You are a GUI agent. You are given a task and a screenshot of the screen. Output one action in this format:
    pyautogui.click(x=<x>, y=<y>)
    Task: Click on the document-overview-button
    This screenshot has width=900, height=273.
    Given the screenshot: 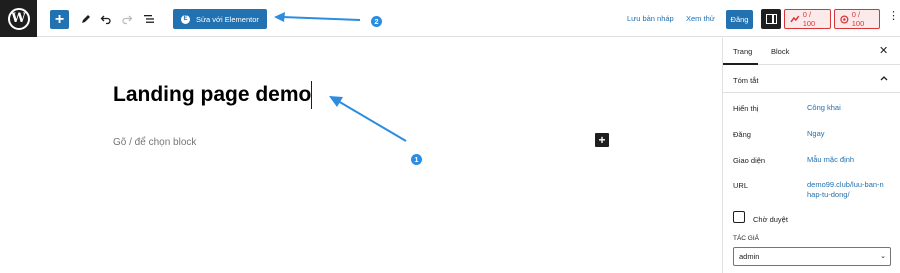 What is the action you would take?
    pyautogui.click(x=149, y=19)
    